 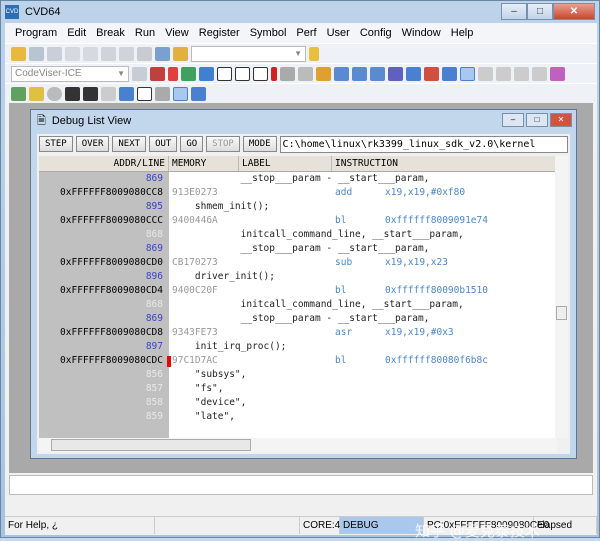 I want to click on windows-icon, so click(x=162, y=53).